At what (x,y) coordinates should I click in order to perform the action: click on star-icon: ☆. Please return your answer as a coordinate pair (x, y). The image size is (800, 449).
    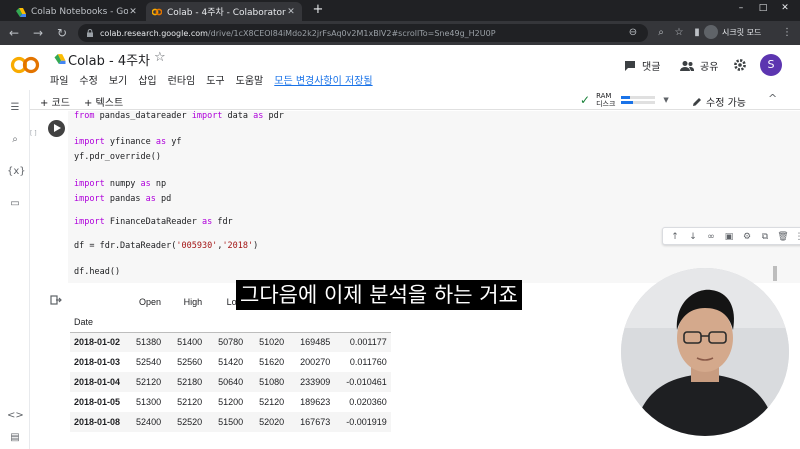
    Looking at the image, I should click on (160, 57).